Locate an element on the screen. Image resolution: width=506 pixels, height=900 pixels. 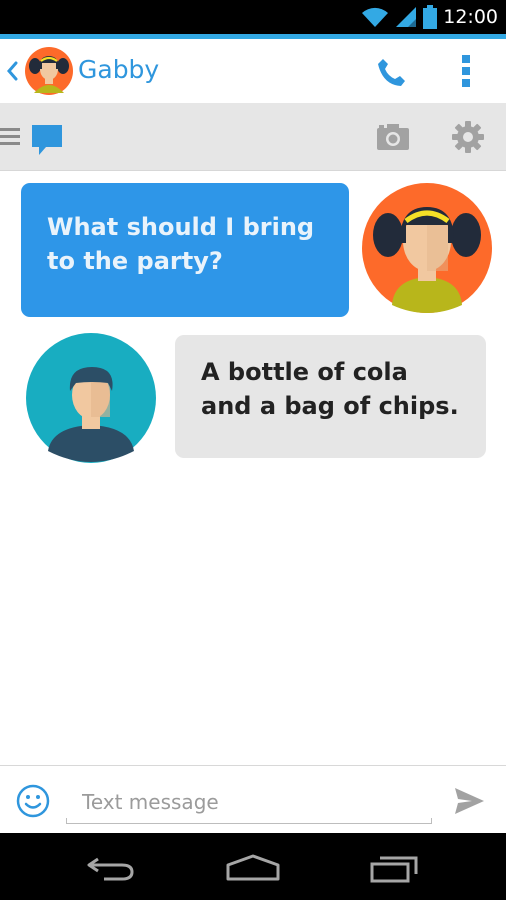
message-line: A bottle of cola is located at coordinates (304, 372).